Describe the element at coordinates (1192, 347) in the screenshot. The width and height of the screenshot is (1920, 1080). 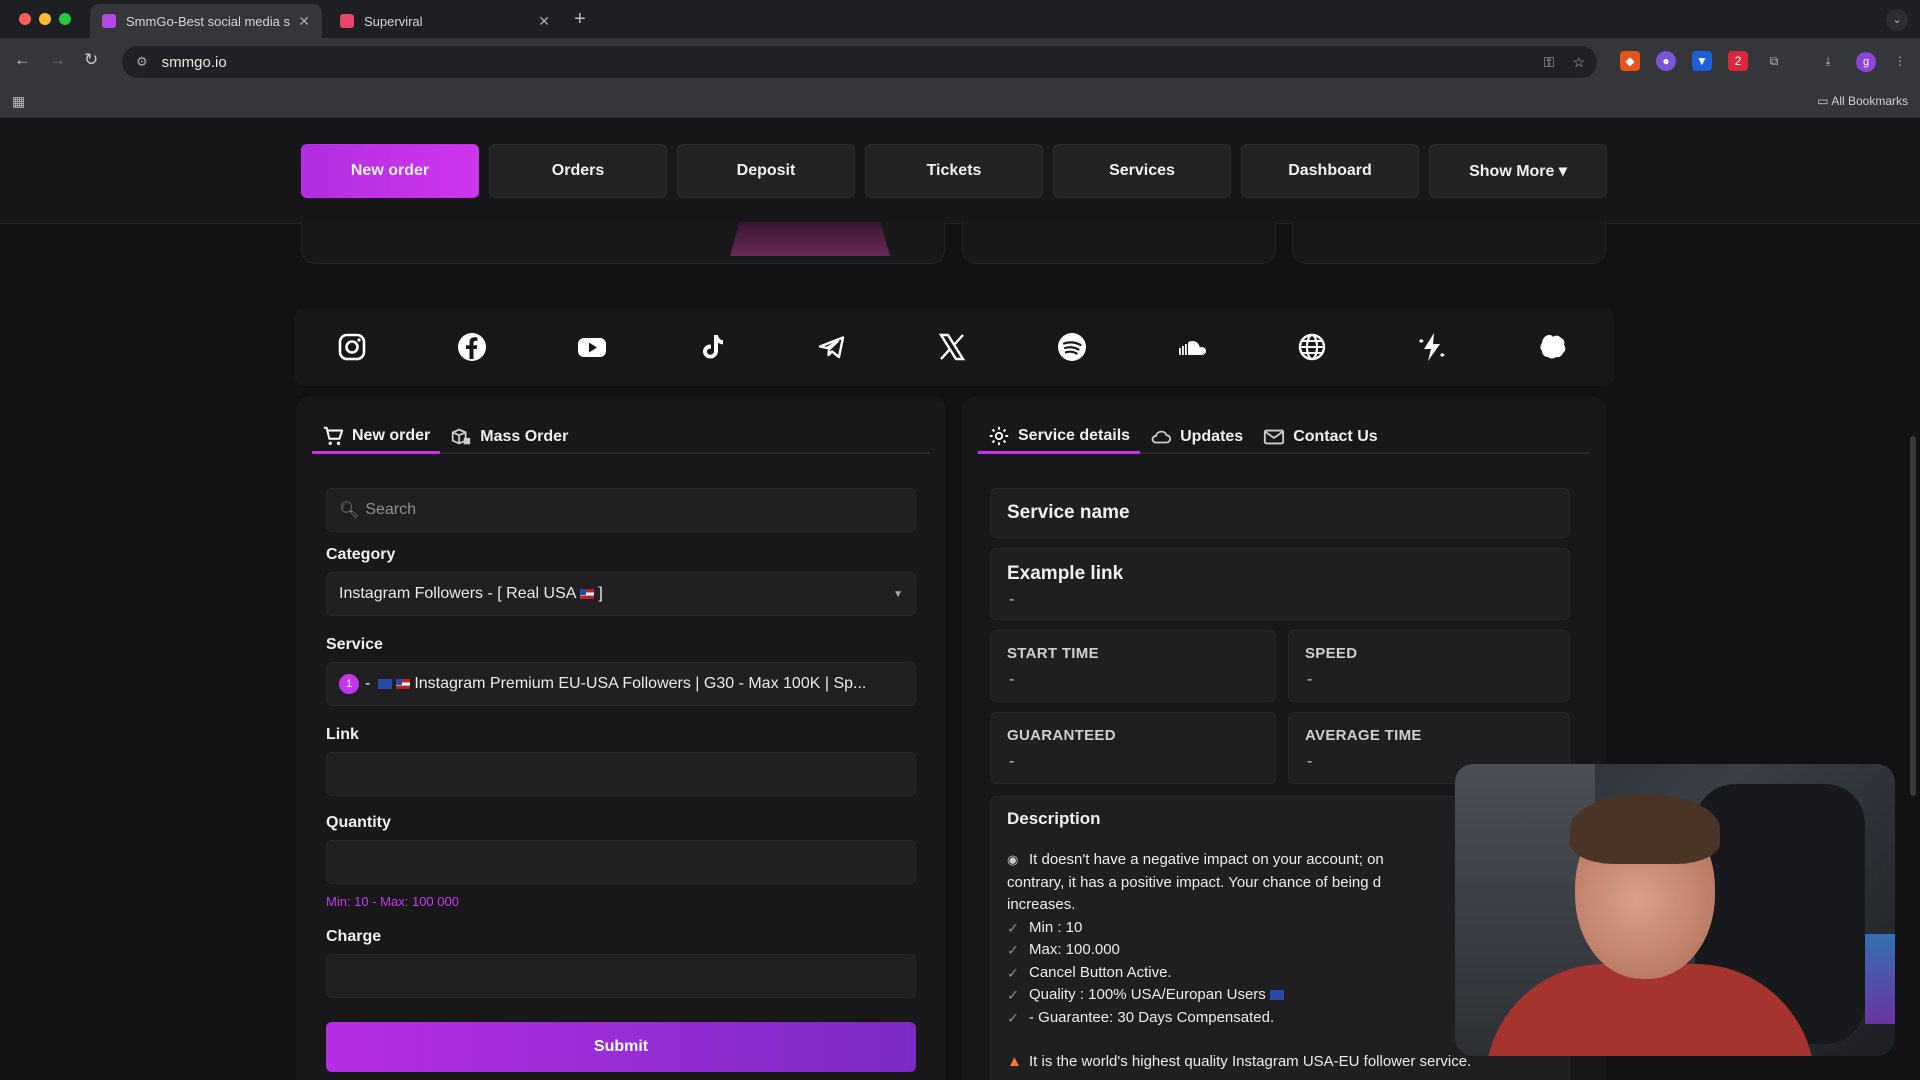
I see `soundcloud-icon` at that location.